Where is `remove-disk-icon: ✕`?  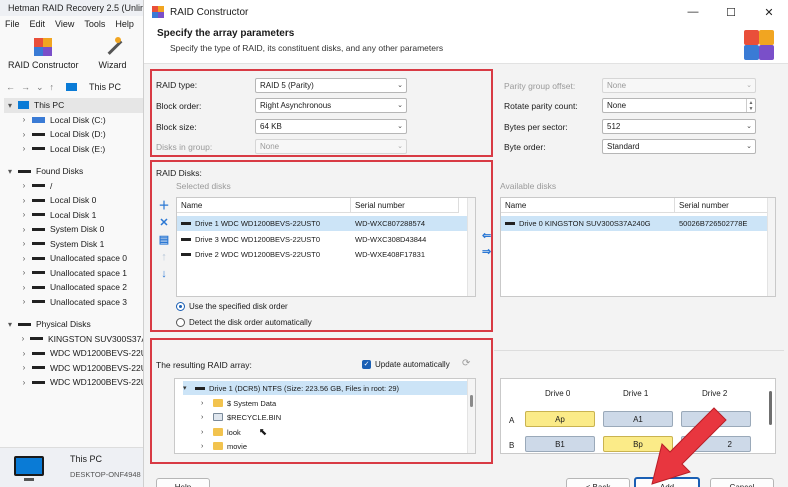 remove-disk-icon: ✕ is located at coordinates (164, 222).